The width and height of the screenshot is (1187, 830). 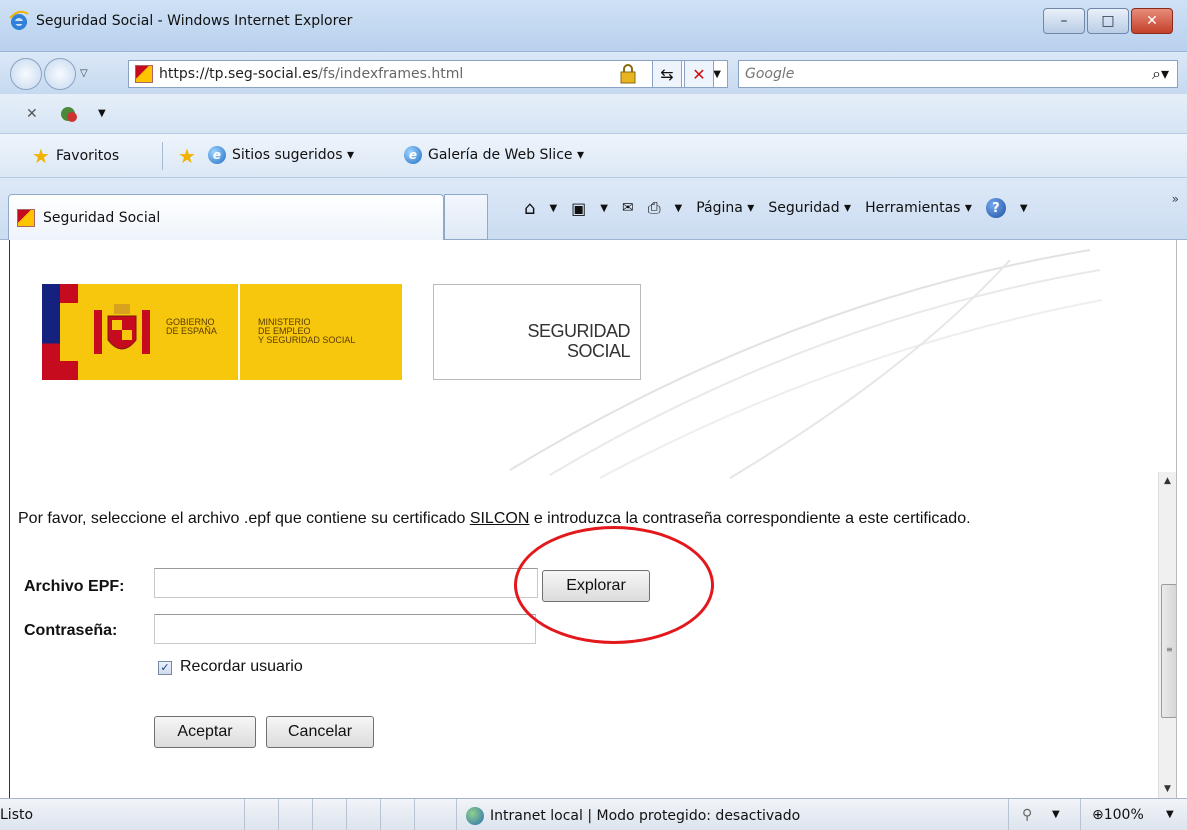 What do you see at coordinates (226, 217) in the screenshot?
I see `tab-seguridad-social: Seguridad Social` at bounding box center [226, 217].